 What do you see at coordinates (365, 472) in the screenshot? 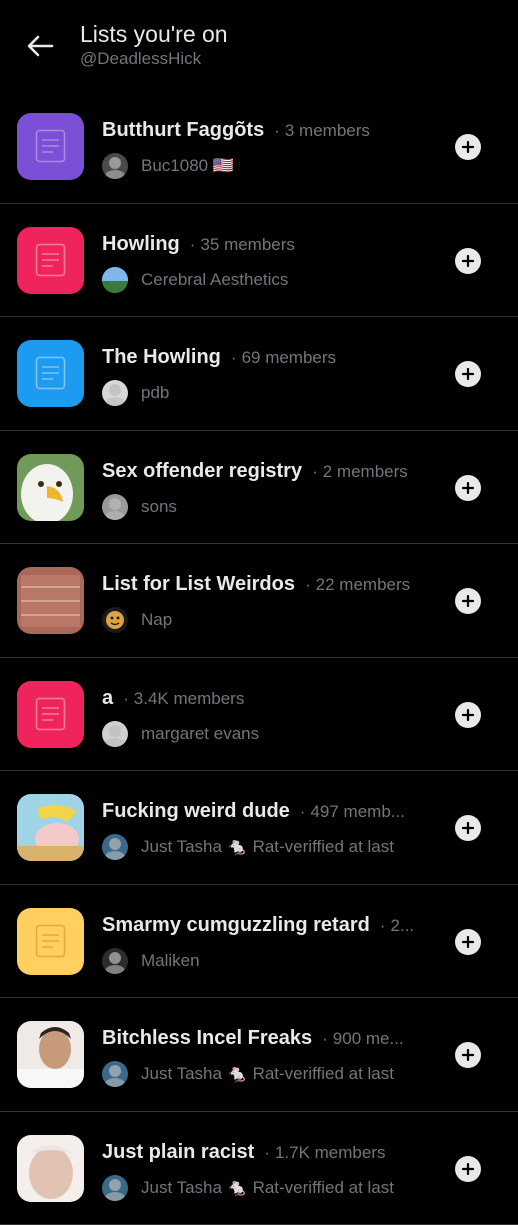
I see `member-count: 2 members` at bounding box center [365, 472].